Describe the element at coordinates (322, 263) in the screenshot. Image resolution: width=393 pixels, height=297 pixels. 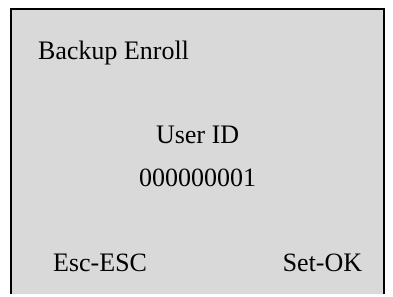
I see `ok-soft-key: Set-OK` at that location.